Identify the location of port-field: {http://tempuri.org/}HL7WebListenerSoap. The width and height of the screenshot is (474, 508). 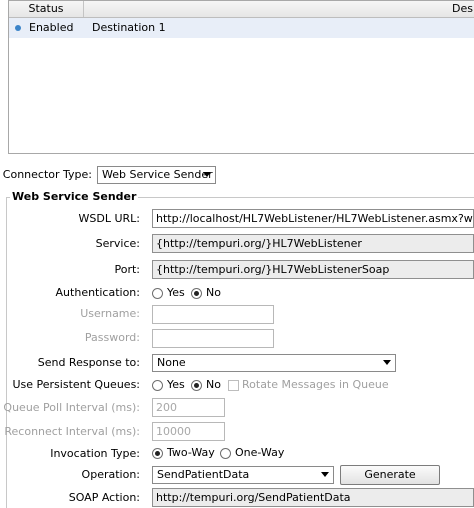
(313, 269).